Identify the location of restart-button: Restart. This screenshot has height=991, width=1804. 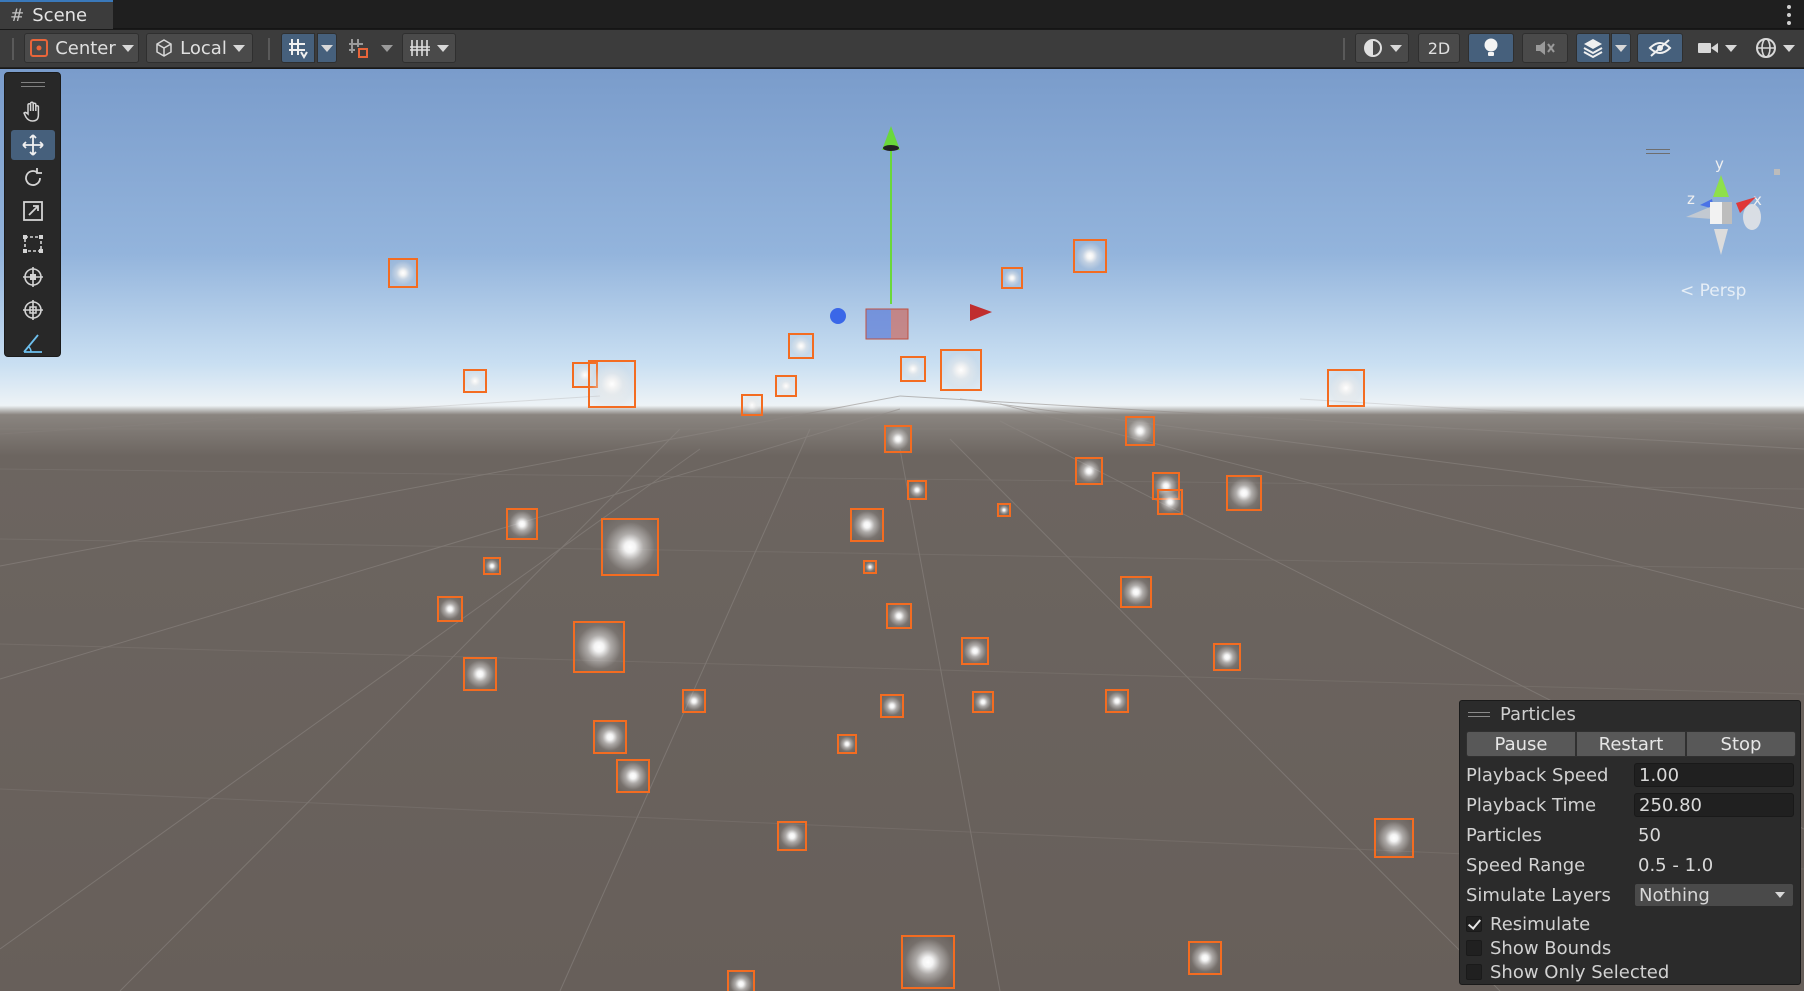
(1631, 744).